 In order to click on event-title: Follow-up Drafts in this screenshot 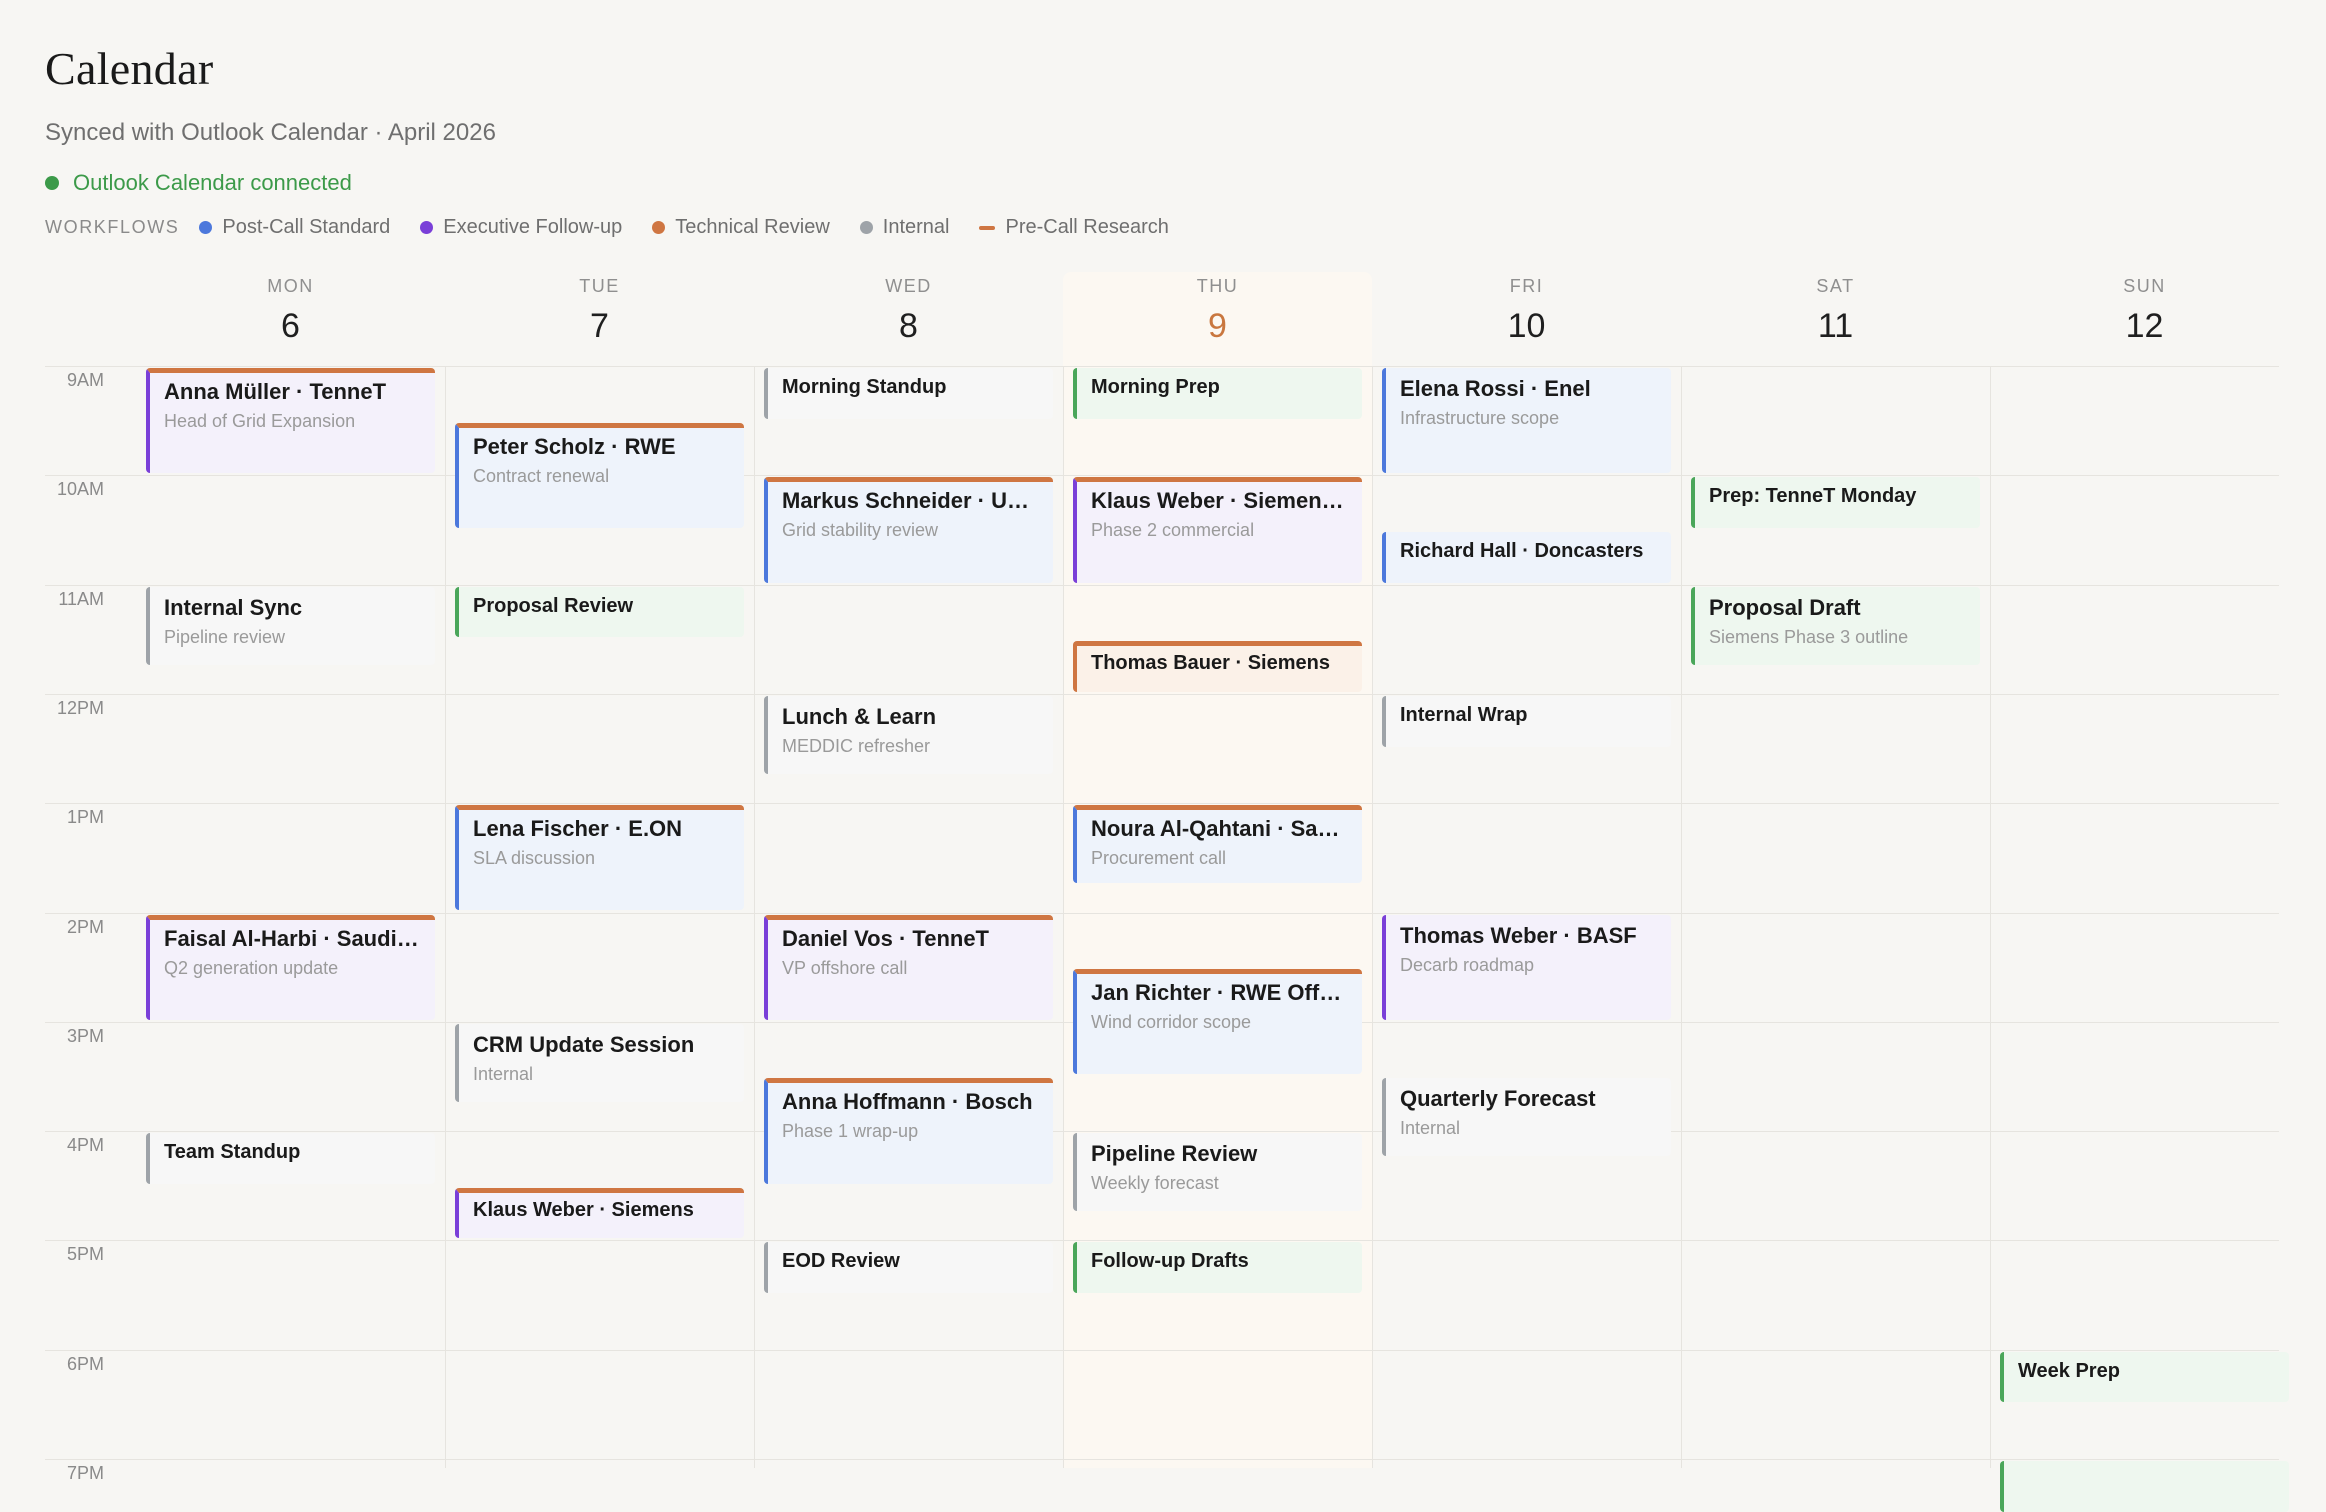, I will do `click(1170, 1261)`.